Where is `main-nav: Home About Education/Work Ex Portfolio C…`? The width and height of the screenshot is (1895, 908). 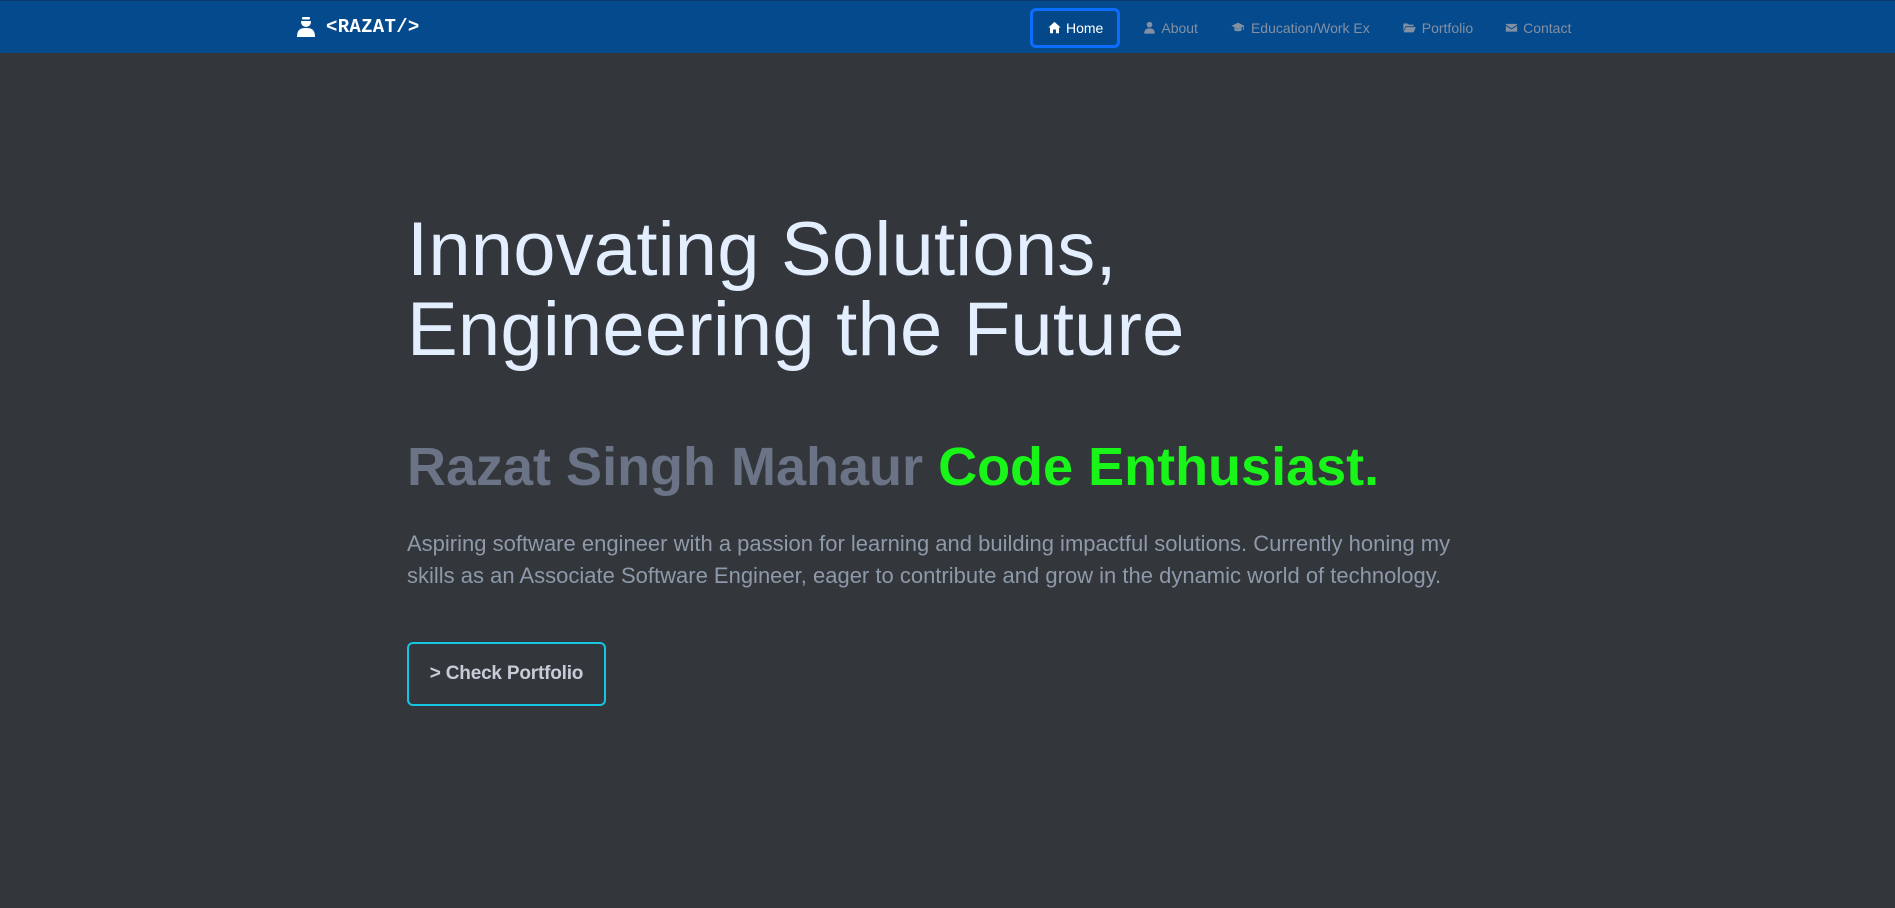
main-nav: Home About Education/Work Ex Portfolio C… is located at coordinates (1309, 27).